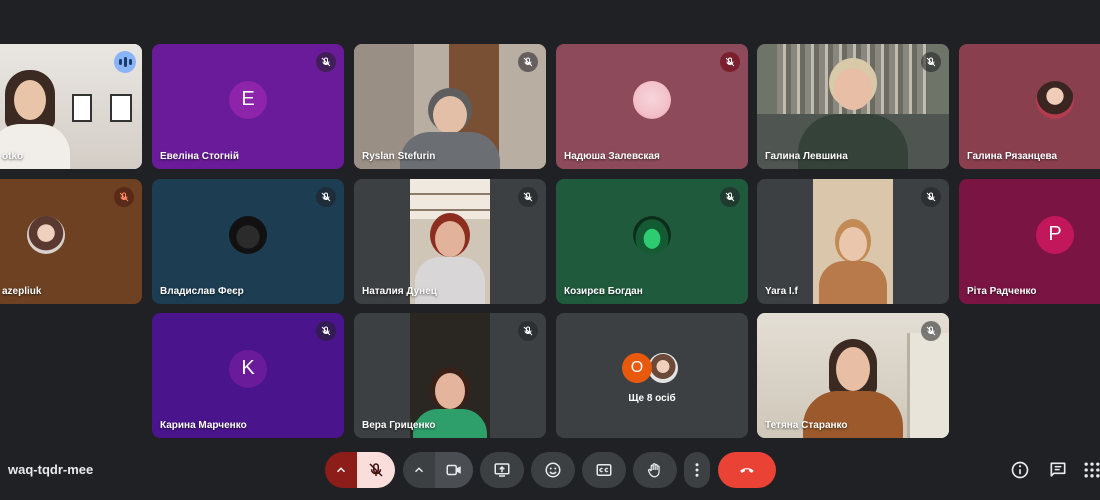 The height and width of the screenshot is (500, 1100). I want to click on participant-name: azepliuk, so click(22, 291).